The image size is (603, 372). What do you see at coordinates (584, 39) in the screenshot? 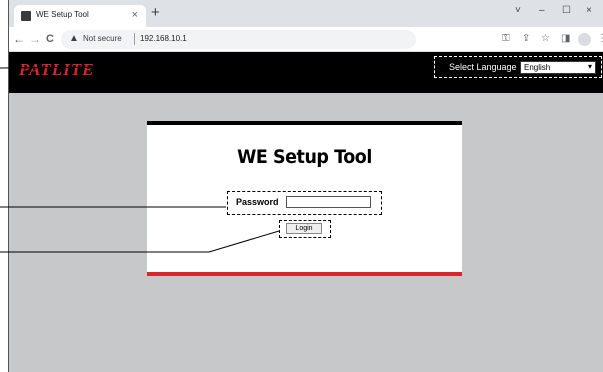
I see `profile-icon` at bounding box center [584, 39].